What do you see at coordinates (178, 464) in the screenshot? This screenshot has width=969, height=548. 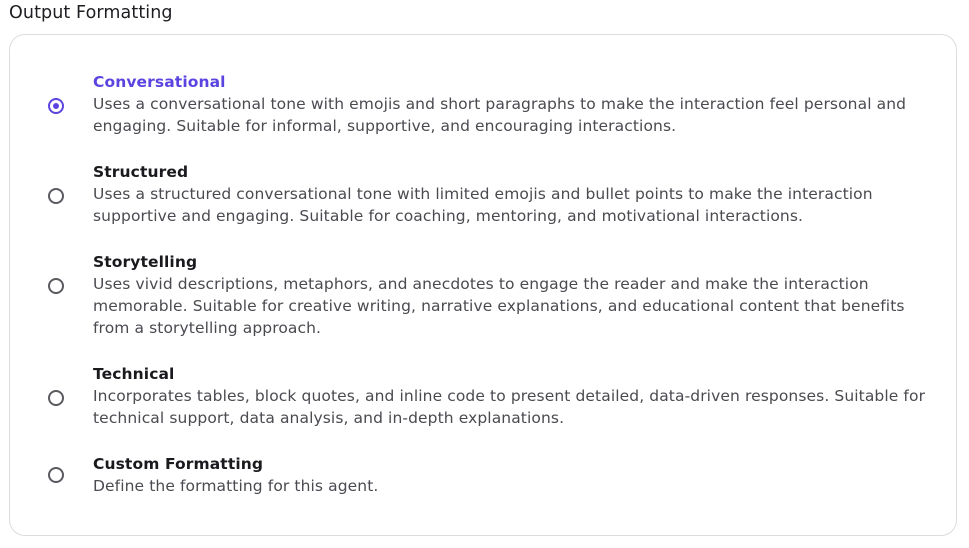 I see `option-title: Custom Formatting` at bounding box center [178, 464].